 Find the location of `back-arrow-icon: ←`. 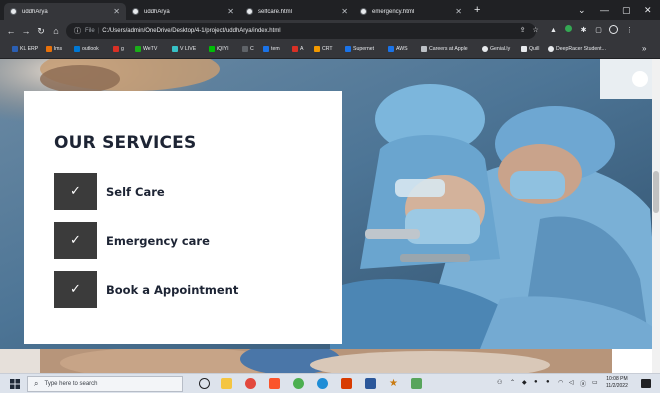

back-arrow-icon: ← is located at coordinates (11, 31).